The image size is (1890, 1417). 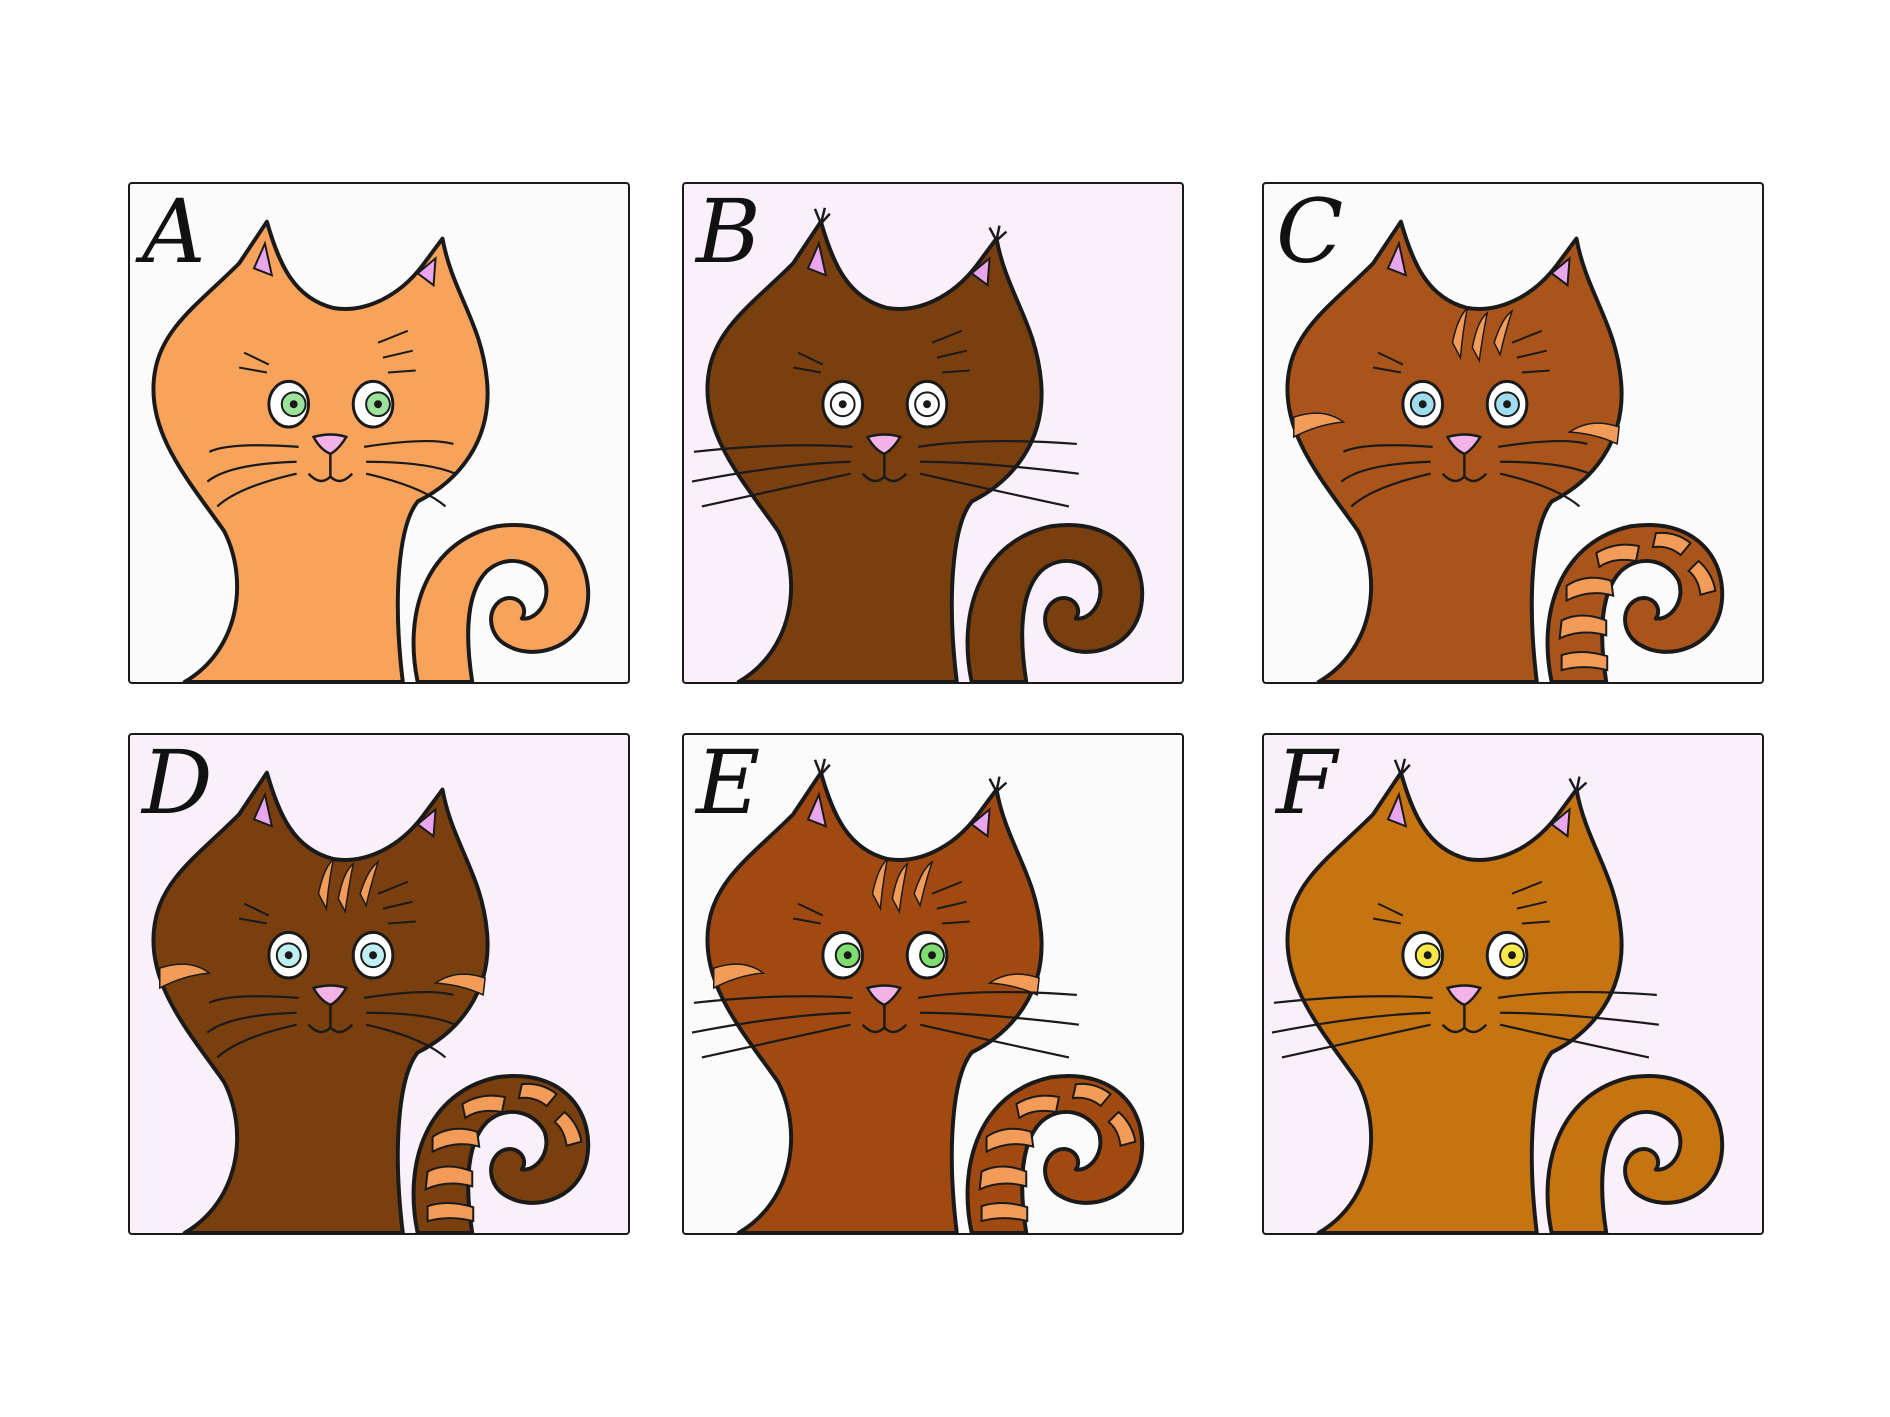 I want to click on panel-label: D, so click(x=177, y=783).